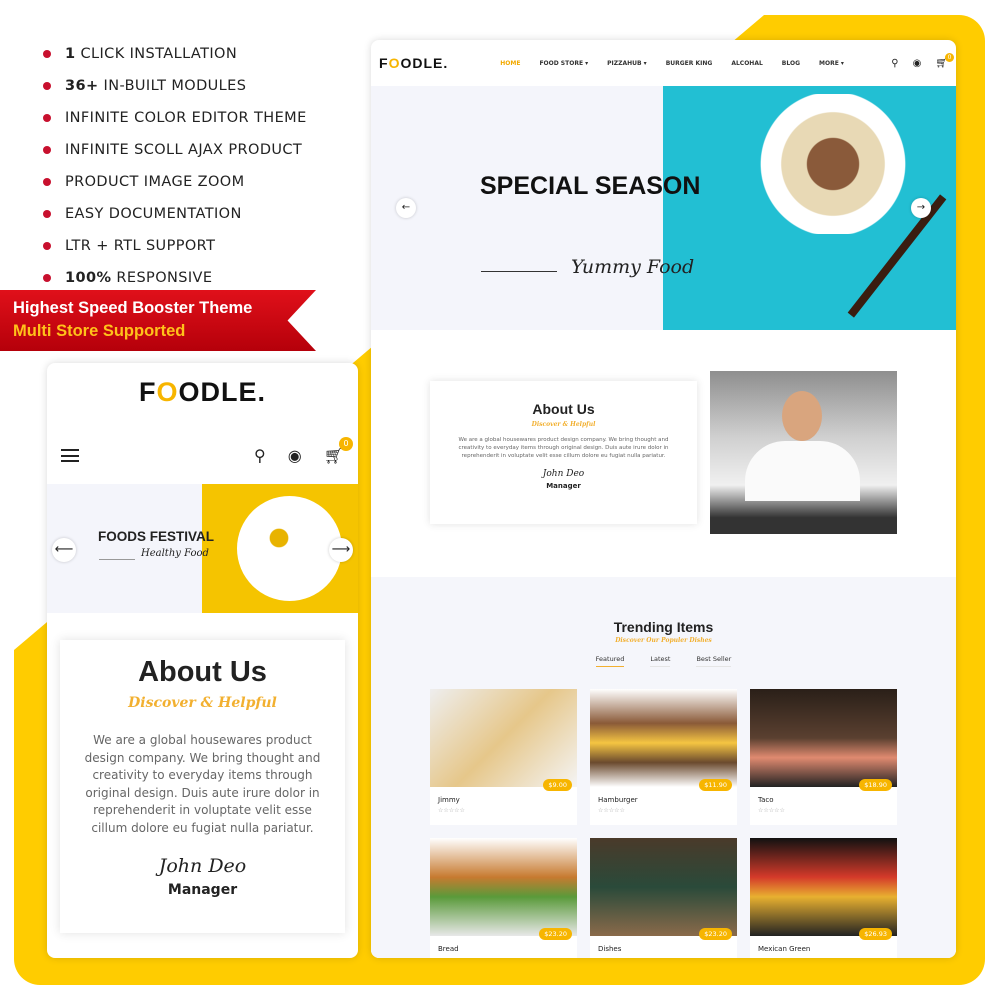 This screenshot has height=1000, width=1000. What do you see at coordinates (563, 474) in the screenshot?
I see `signature: John Deo` at bounding box center [563, 474].